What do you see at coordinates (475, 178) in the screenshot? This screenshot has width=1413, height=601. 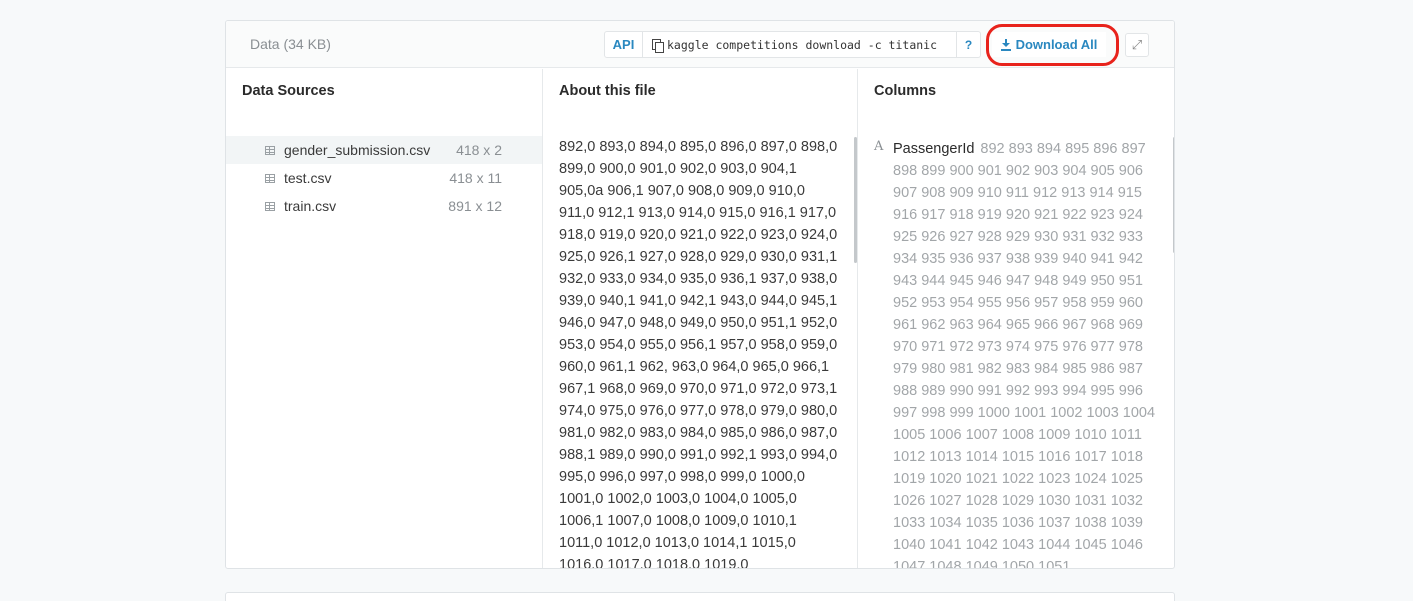 I see `source-dims: 418 x 11` at bounding box center [475, 178].